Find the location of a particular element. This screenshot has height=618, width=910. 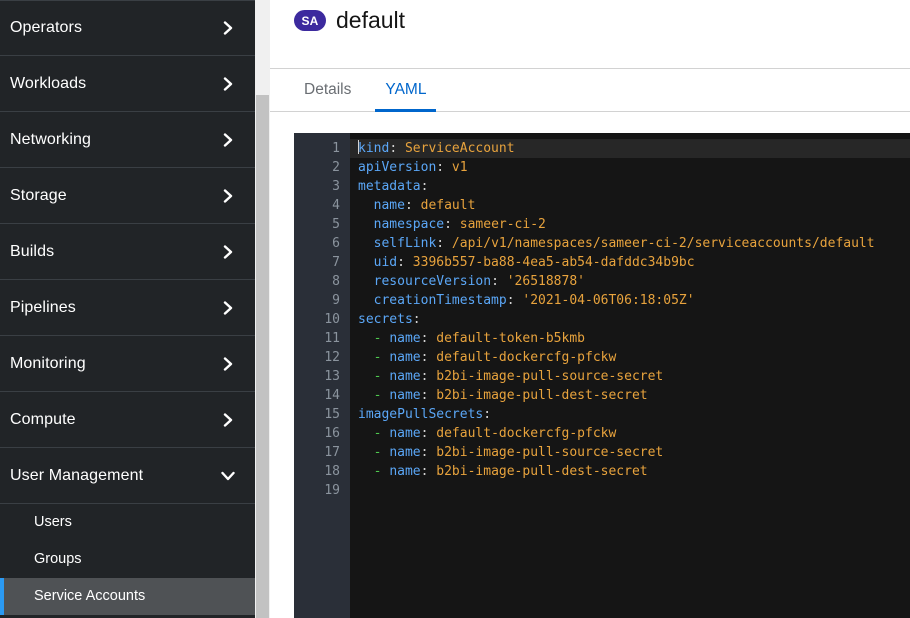

user-management-submenu: Users Groups Service Accounts is located at coordinates (127, 559).